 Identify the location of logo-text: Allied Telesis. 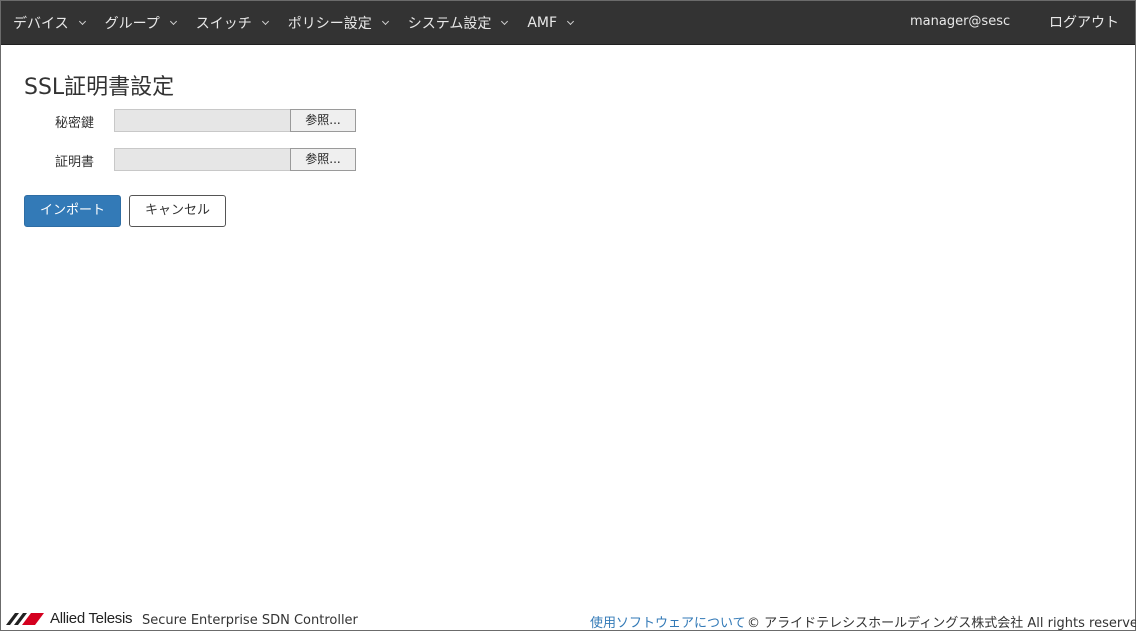
(91, 618).